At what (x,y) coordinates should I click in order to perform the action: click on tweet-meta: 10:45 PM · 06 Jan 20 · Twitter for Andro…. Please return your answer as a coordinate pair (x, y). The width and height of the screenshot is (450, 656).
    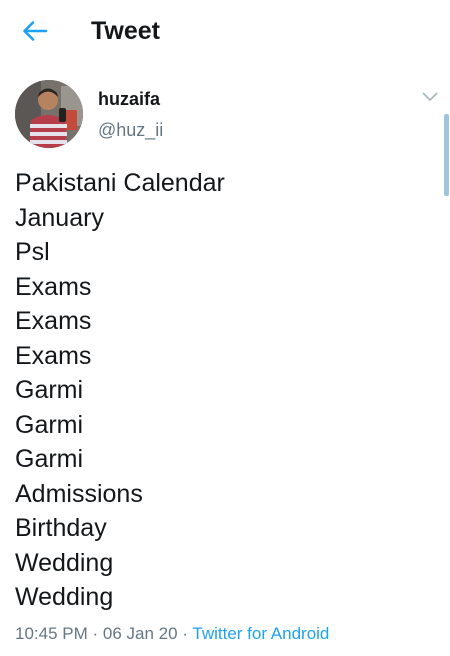
    Looking at the image, I should click on (172, 634).